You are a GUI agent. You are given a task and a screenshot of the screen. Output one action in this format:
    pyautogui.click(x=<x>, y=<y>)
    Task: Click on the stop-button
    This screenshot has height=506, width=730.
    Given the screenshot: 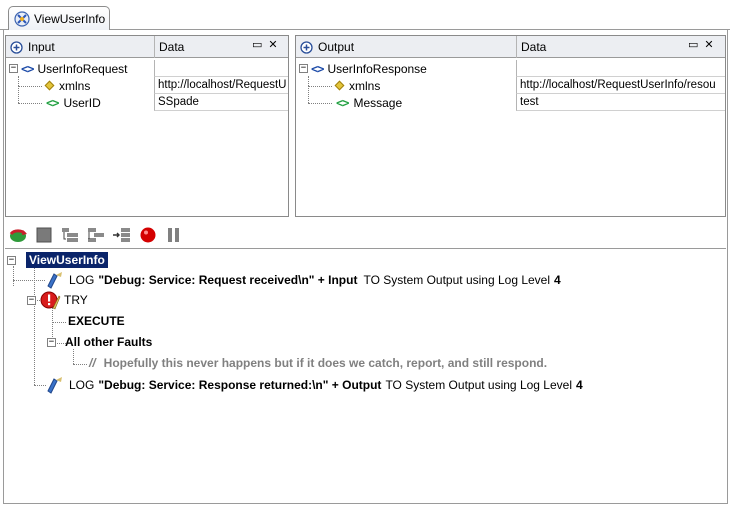 What is the action you would take?
    pyautogui.click(x=44, y=235)
    